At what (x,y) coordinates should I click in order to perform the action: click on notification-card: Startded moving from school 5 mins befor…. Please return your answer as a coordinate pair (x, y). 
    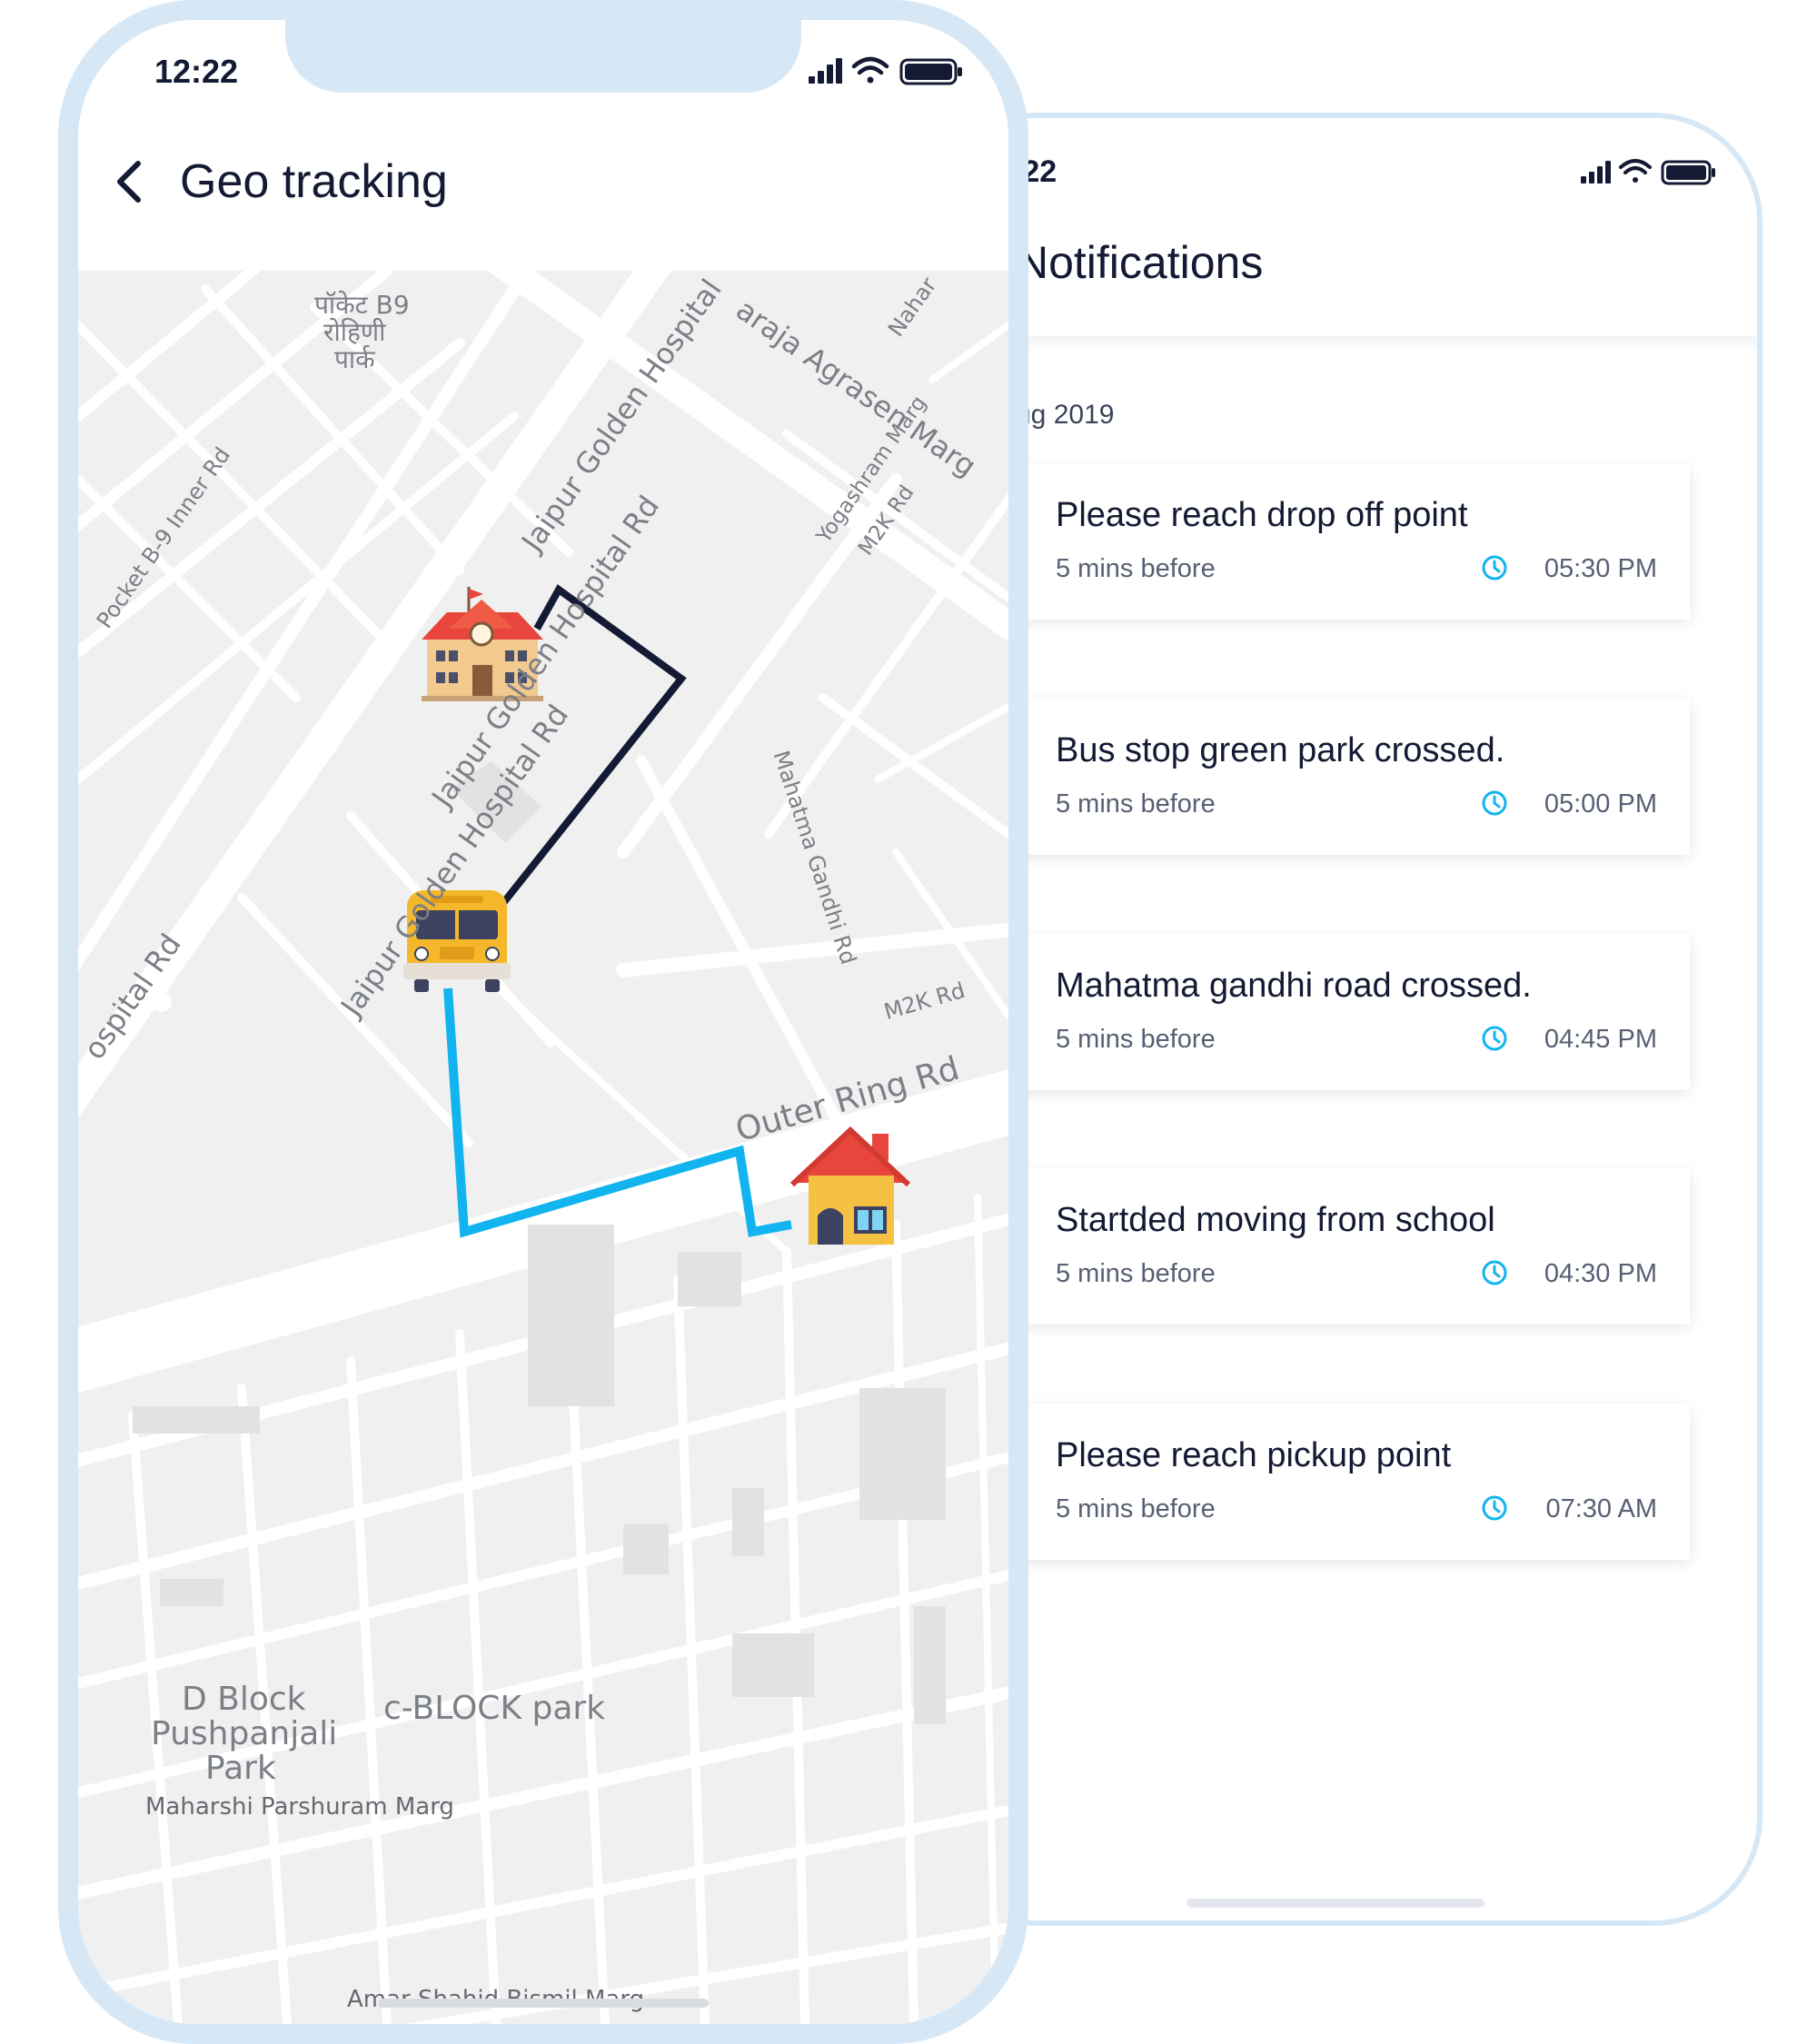
    Looking at the image, I should click on (1331, 1246).